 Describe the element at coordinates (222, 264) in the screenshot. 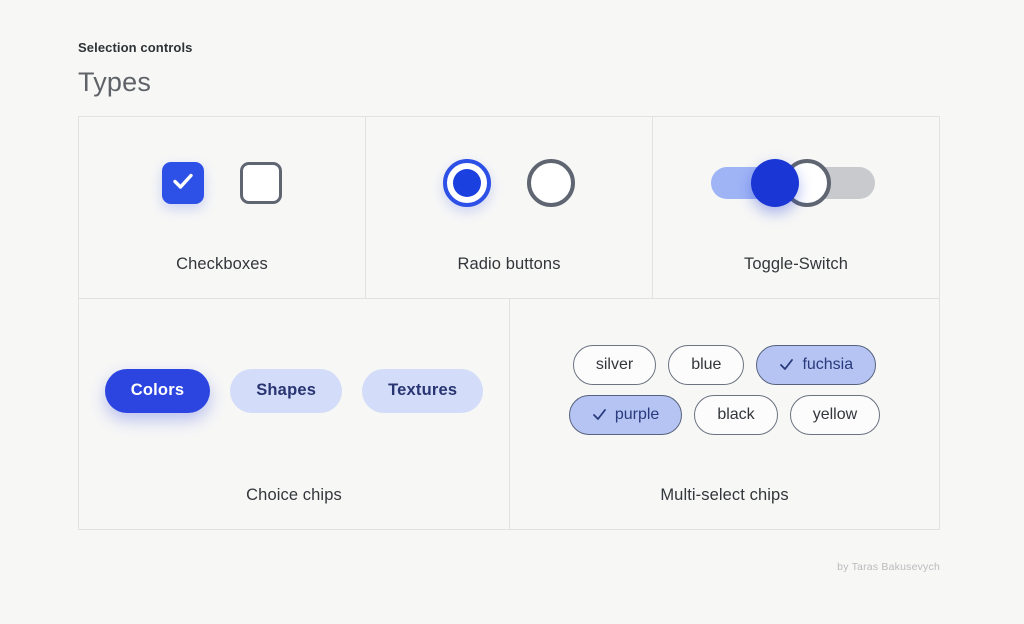

I see `card-label-checkboxes: Checkboxes` at that location.